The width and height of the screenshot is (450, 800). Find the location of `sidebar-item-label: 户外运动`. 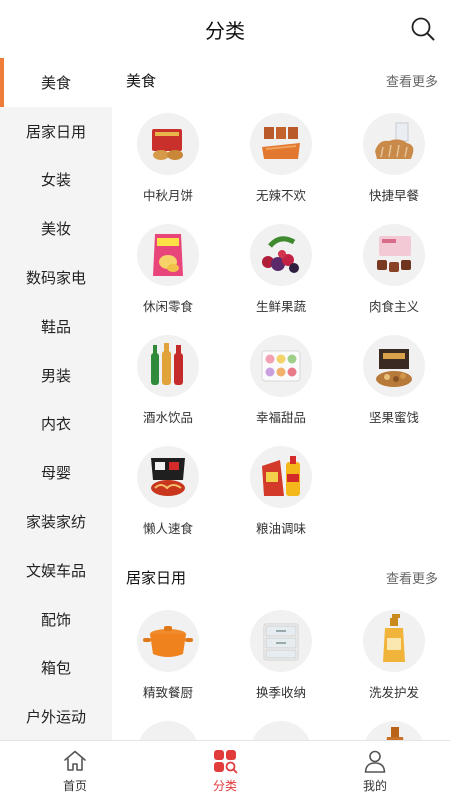

sidebar-item-label: 户外运动 is located at coordinates (55, 717).